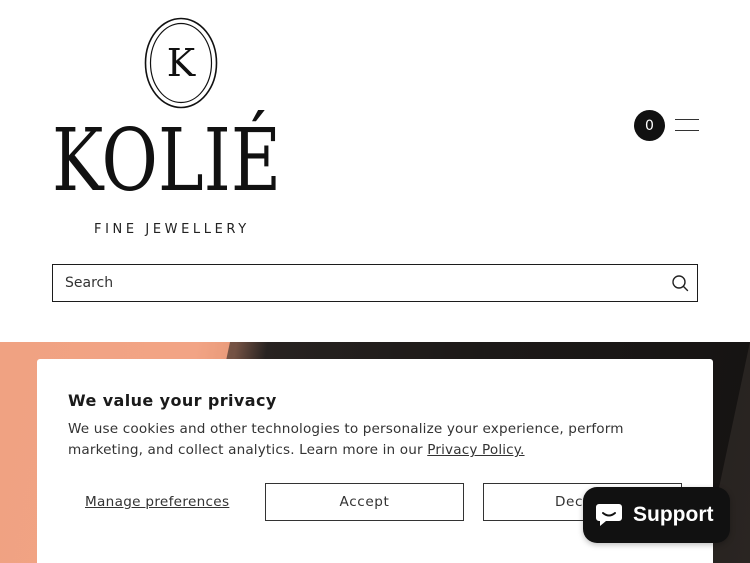 Image resolution: width=750 pixels, height=563 pixels. Describe the element at coordinates (475, 450) in the screenshot. I see `privacy-policy-link: Privacy Policy.` at that location.